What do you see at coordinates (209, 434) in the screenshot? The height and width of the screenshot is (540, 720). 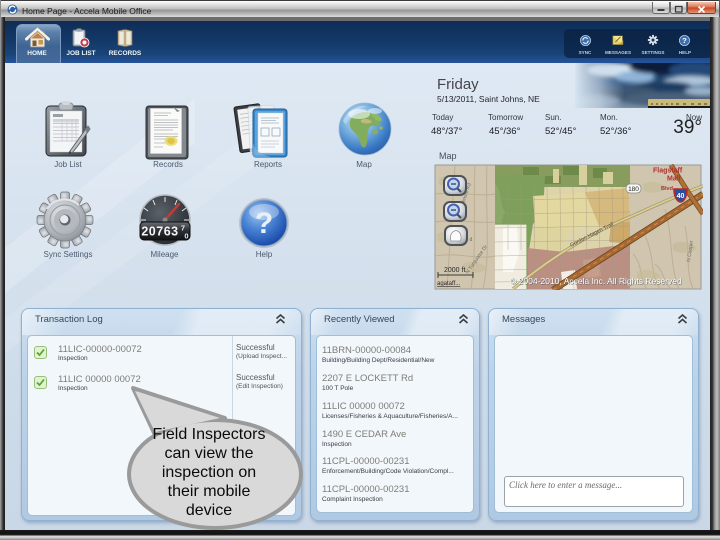 I see `svg-text: Field Inspectors` at bounding box center [209, 434].